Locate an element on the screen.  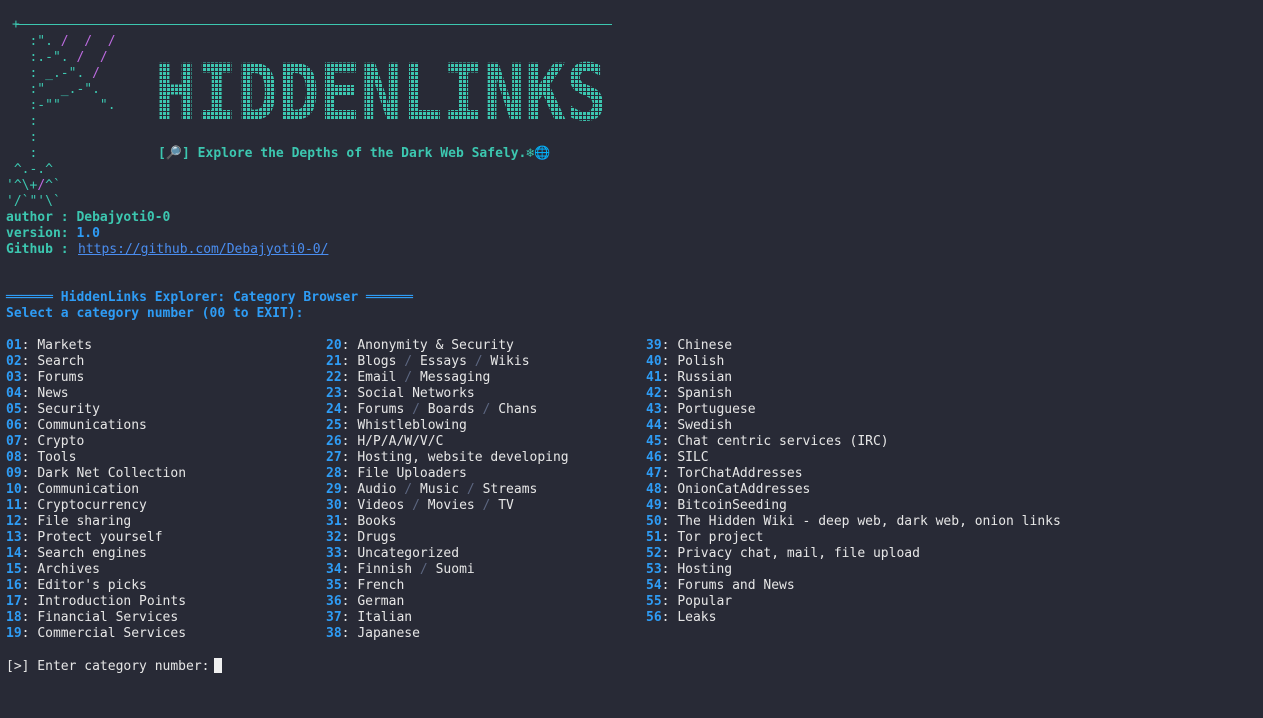
category-item: 48: OnionCatAddresses is located at coordinates (853, 490).